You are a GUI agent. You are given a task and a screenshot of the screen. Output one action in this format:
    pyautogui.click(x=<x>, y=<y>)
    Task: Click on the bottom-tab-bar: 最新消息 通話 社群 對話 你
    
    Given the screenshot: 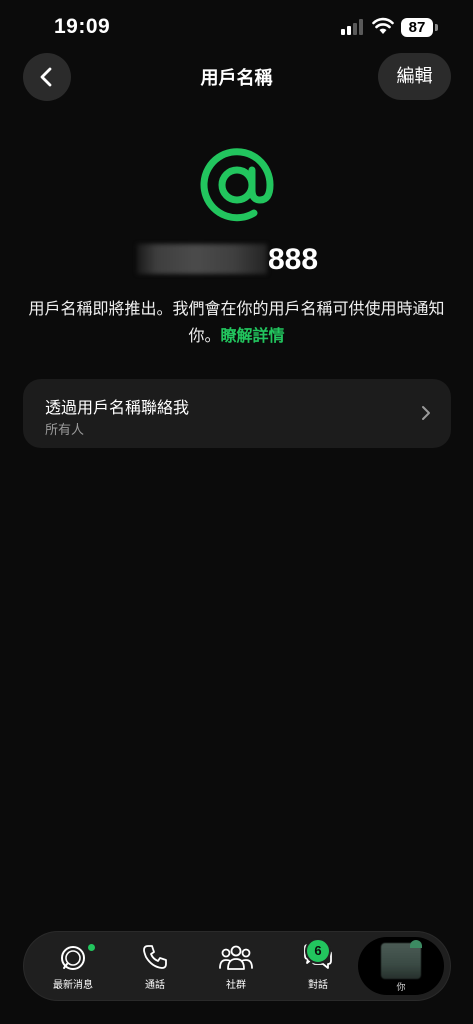 What is the action you would take?
    pyautogui.click(x=237, y=966)
    